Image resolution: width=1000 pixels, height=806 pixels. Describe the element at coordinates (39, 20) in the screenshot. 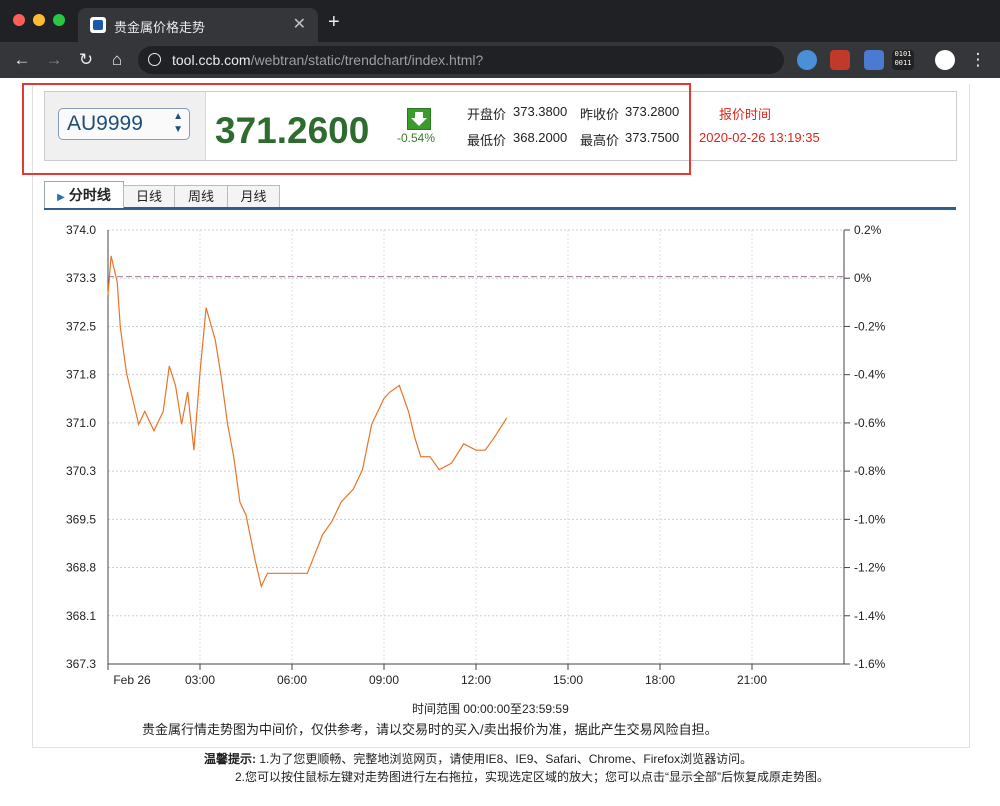

I see `minimize-window-button` at that location.